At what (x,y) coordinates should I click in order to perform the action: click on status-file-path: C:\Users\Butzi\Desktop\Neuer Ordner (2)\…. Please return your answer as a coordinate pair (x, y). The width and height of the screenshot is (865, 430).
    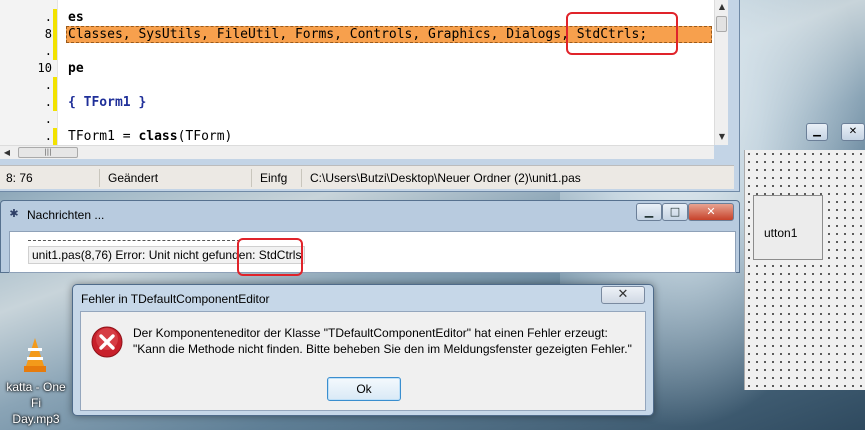
    Looking at the image, I should click on (445, 178).